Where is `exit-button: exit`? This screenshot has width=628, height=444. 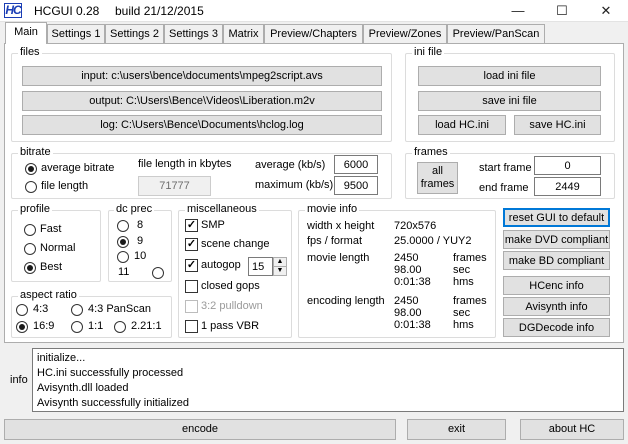 exit-button: exit is located at coordinates (456, 429).